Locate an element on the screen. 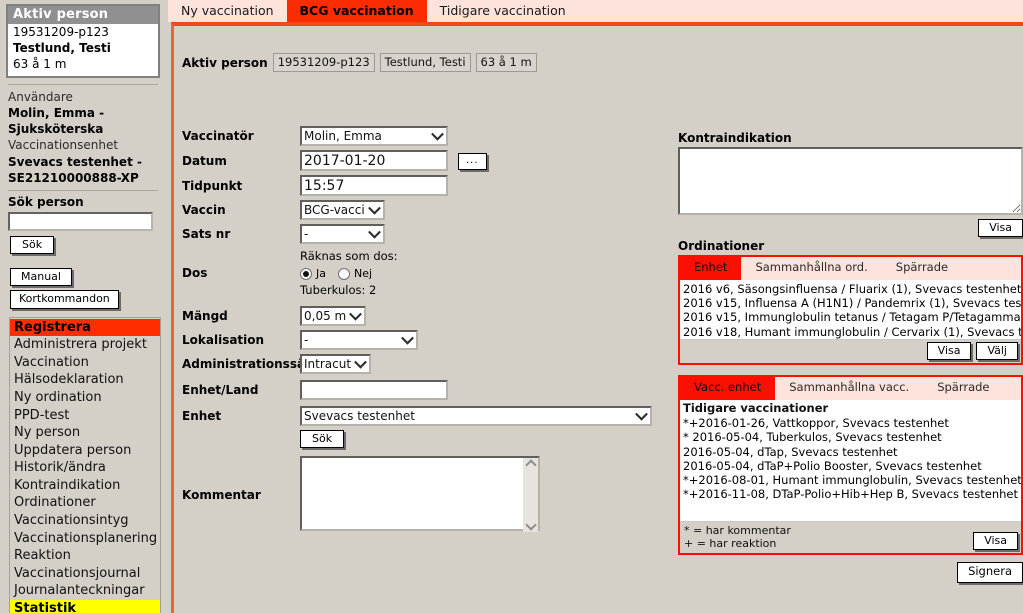 The height and width of the screenshot is (613, 1023). unit-search-button: Sök is located at coordinates (322, 439).